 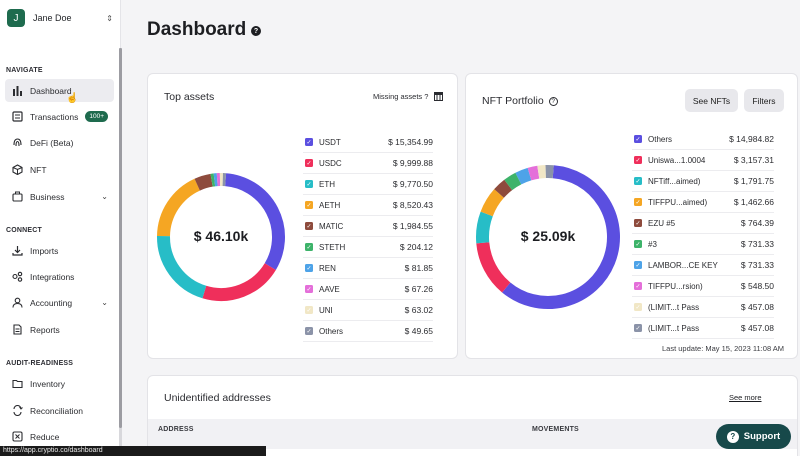 What do you see at coordinates (59, 250) in the screenshot?
I see `sidebar-item-imports: Imports` at bounding box center [59, 250].